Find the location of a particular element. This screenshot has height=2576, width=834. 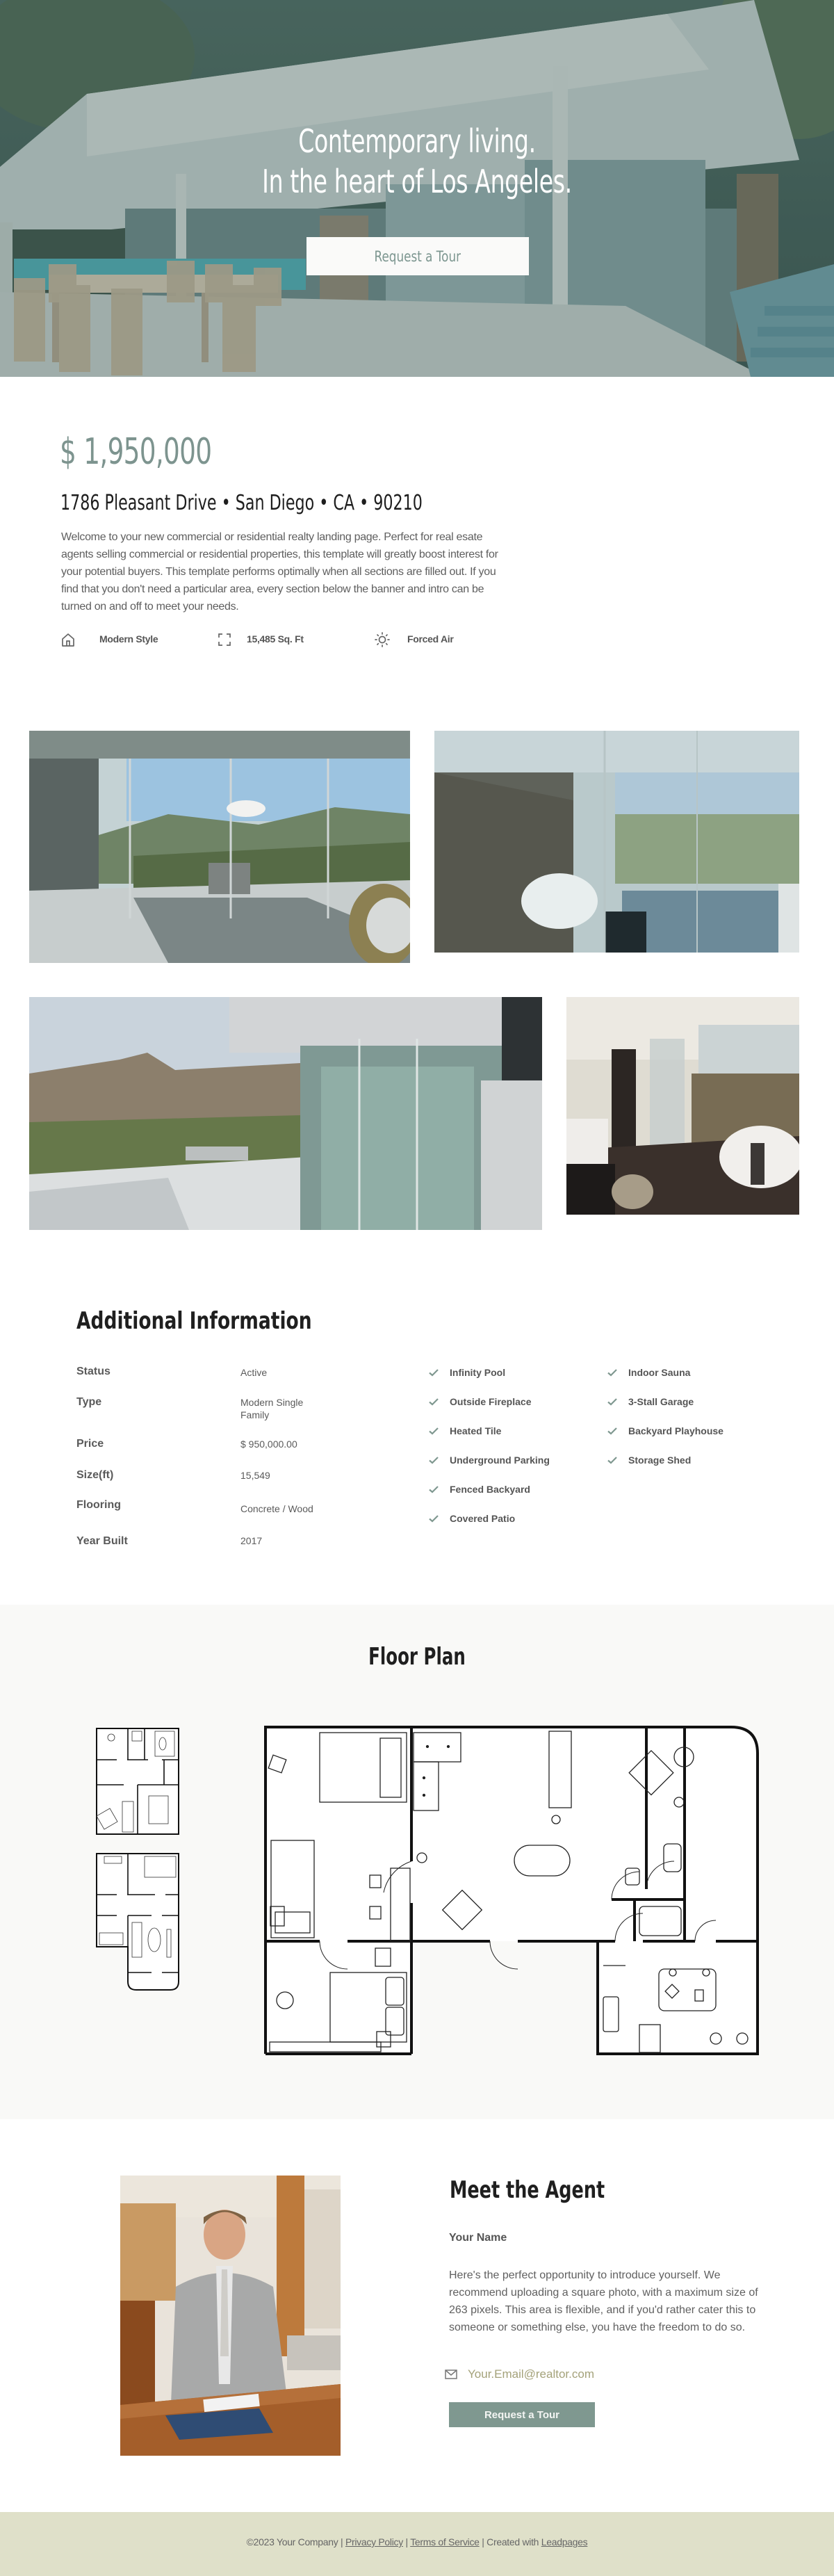

feature-label: Modern Style is located at coordinates (128, 639).